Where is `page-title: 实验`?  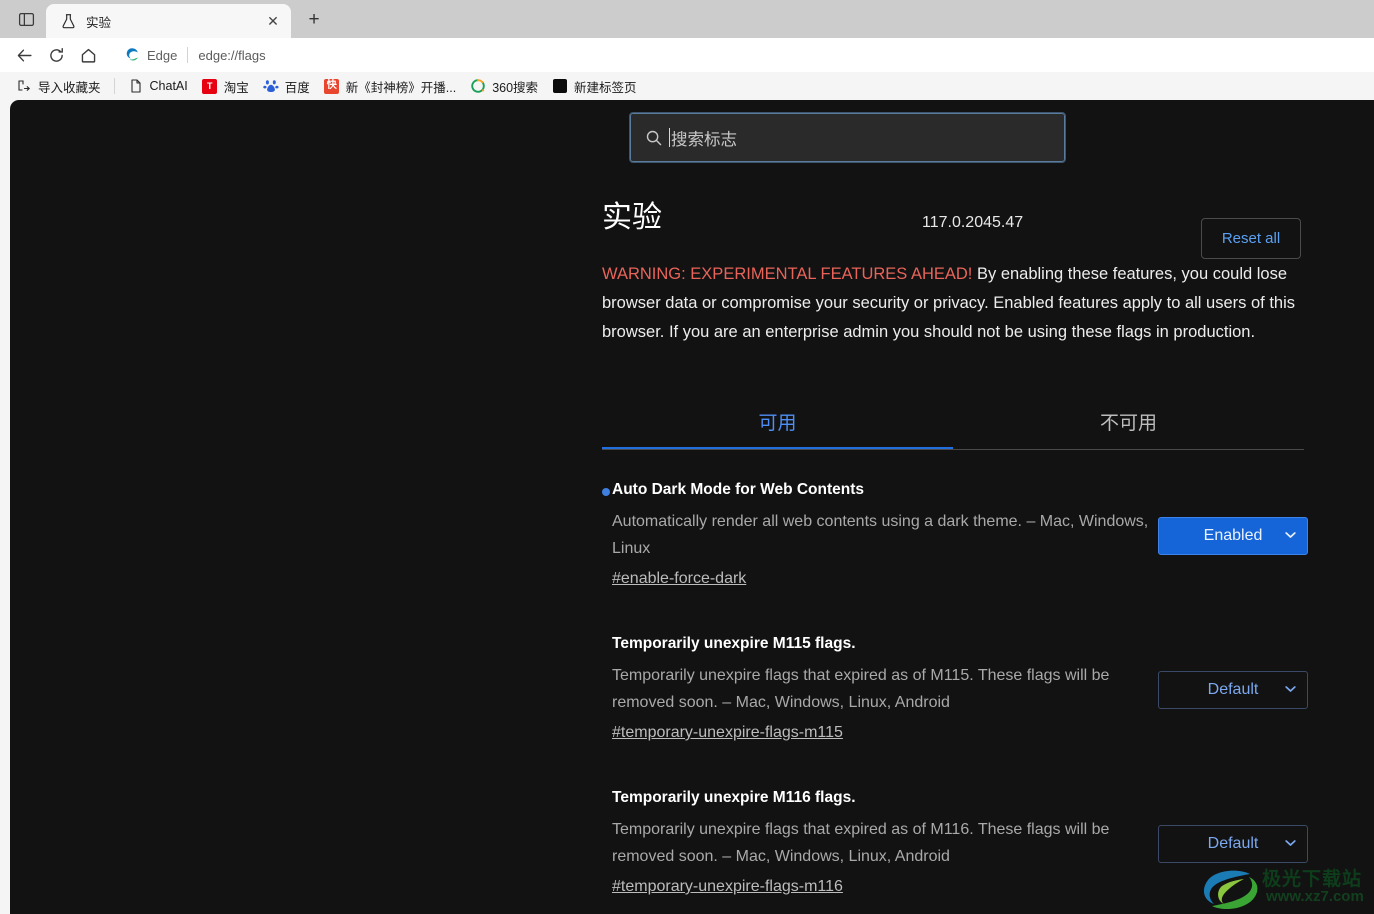
page-title: 实验 is located at coordinates (632, 217).